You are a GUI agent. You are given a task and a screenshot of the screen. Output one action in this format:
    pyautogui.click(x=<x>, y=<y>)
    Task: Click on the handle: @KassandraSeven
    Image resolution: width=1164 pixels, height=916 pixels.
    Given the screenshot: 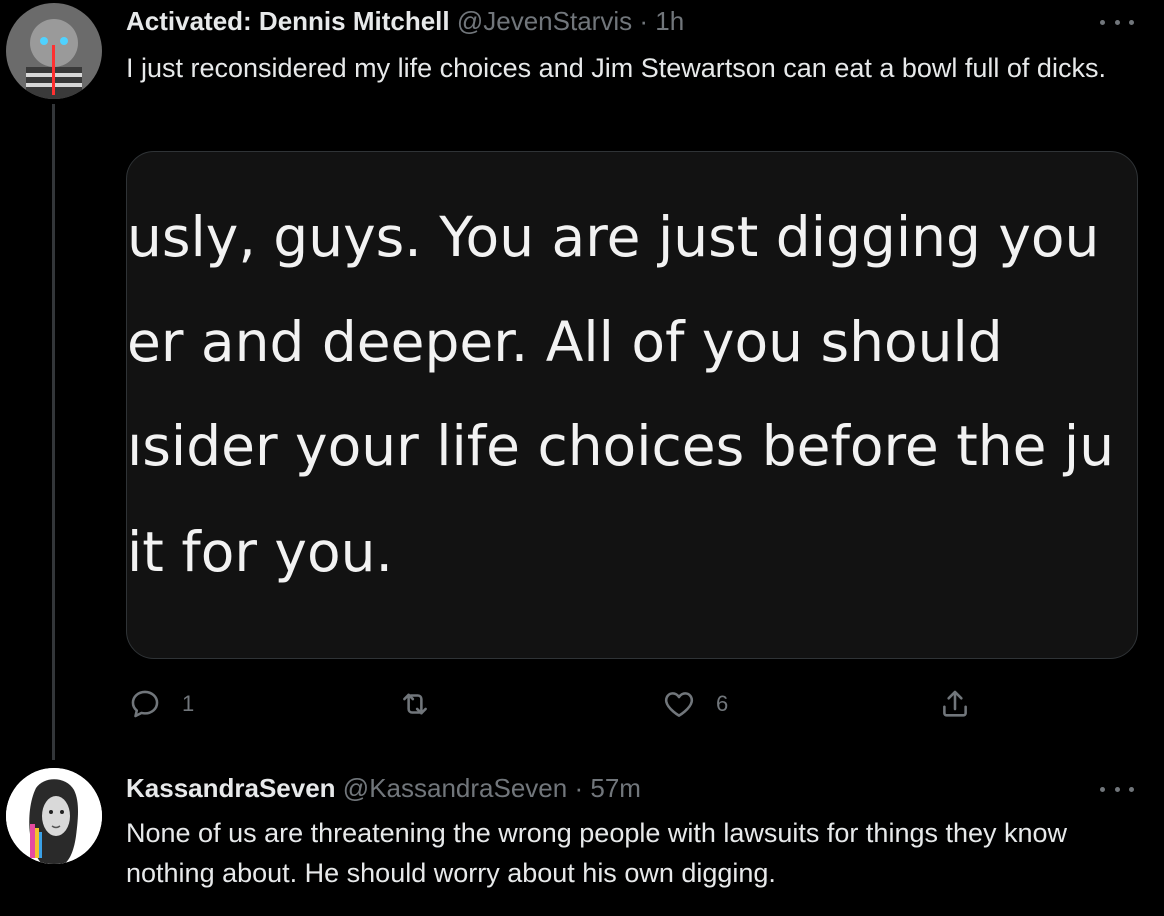 What is the action you would take?
    pyautogui.click(x=455, y=788)
    